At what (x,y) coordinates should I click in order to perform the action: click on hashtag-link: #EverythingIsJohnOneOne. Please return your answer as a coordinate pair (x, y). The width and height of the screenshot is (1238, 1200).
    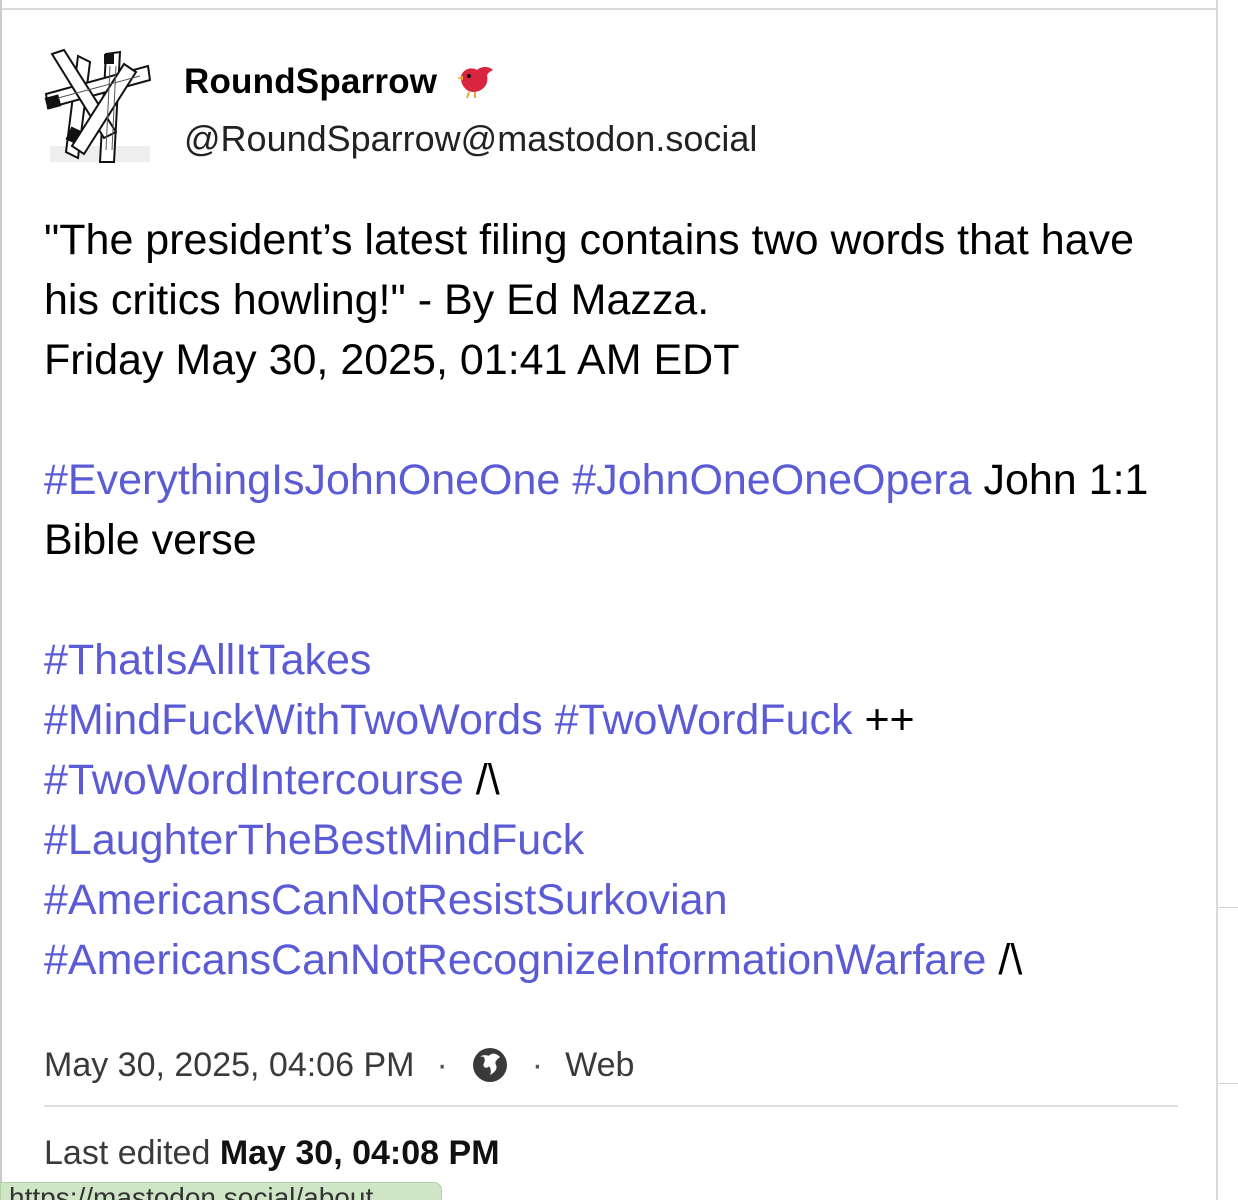
    Looking at the image, I should click on (302, 480).